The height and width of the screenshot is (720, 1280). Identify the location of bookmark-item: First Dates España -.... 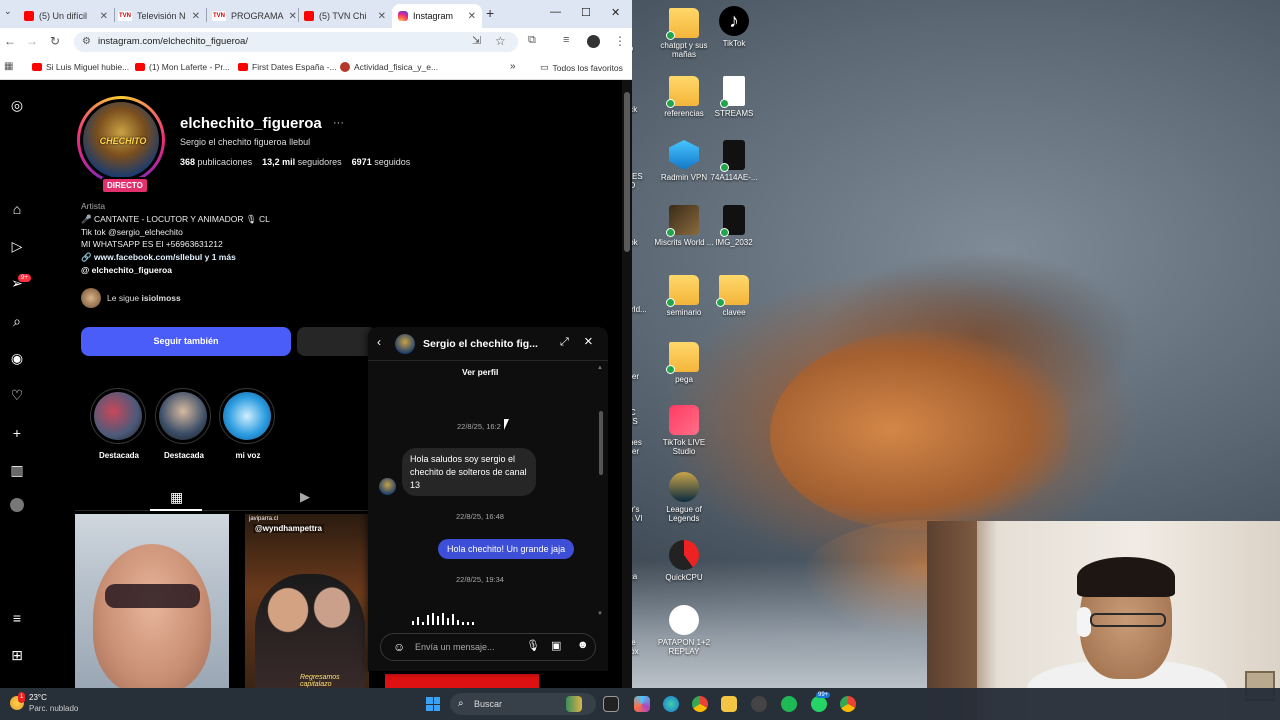
(287, 67).